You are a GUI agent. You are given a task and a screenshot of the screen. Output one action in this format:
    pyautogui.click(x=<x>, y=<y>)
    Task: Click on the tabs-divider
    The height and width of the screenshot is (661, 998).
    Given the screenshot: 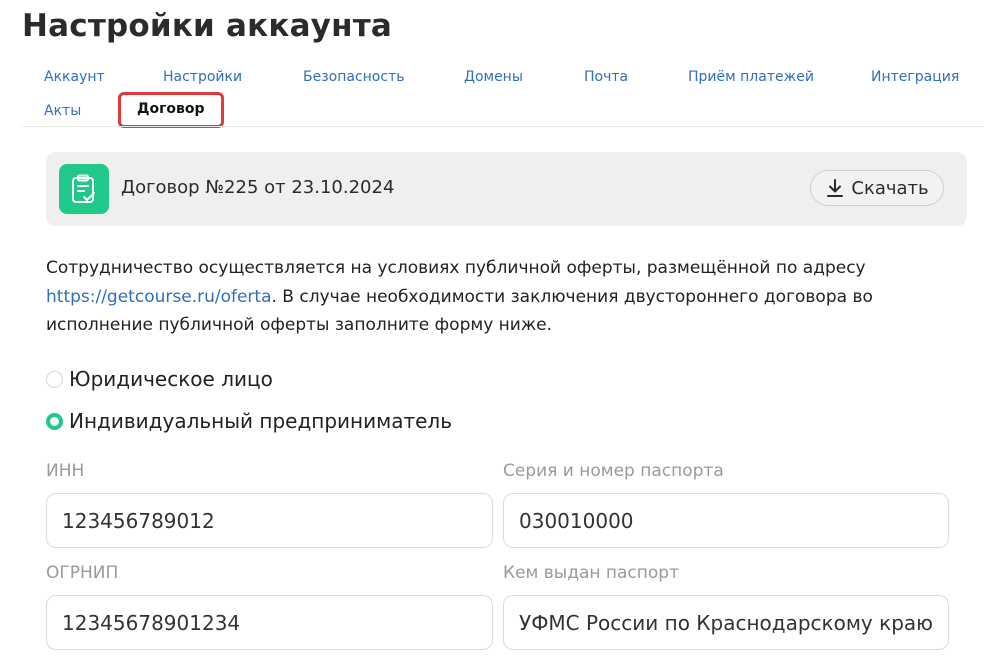 What is the action you would take?
    pyautogui.click(x=503, y=126)
    